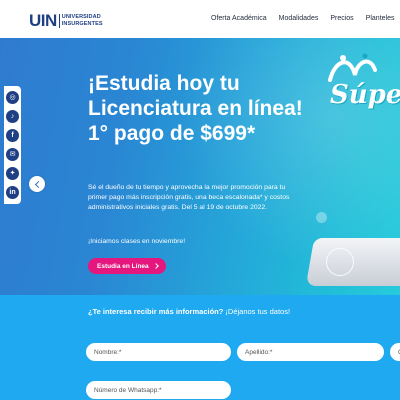 The height and width of the screenshot is (400, 400). What do you see at coordinates (137, 241) in the screenshot?
I see `hero-note: ¡Iniciamos clases en noviembre!` at bounding box center [137, 241].